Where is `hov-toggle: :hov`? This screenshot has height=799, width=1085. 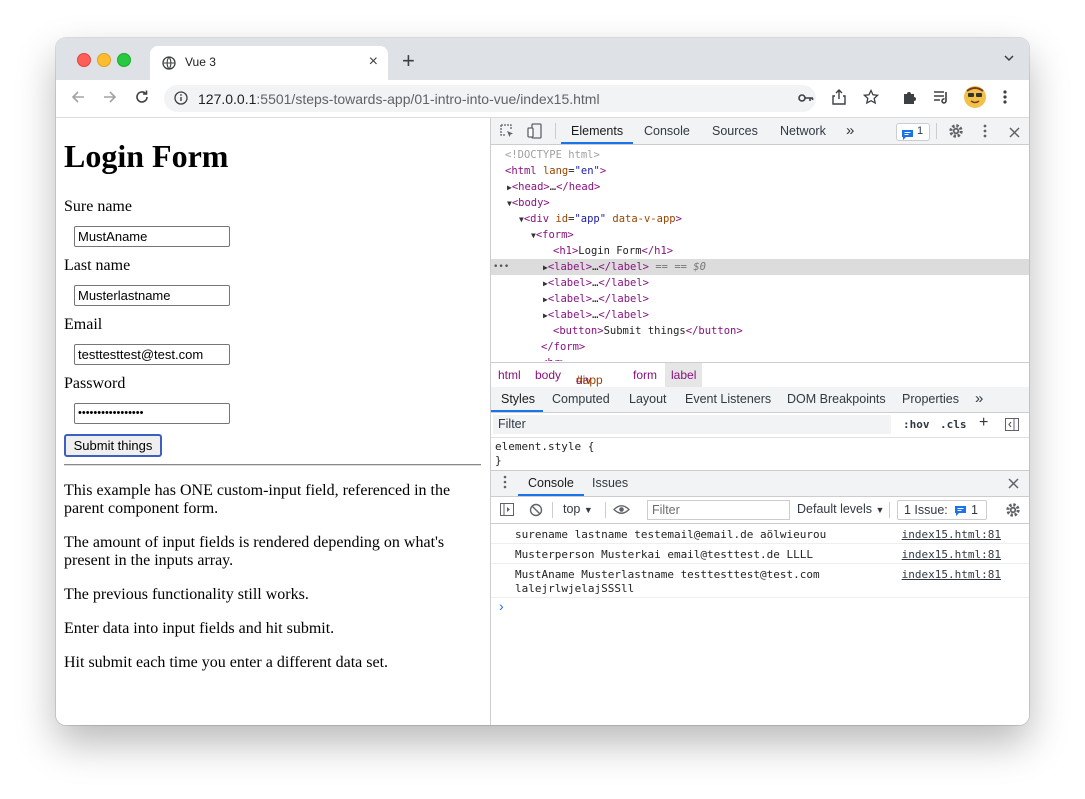 hov-toggle: :hov is located at coordinates (916, 424).